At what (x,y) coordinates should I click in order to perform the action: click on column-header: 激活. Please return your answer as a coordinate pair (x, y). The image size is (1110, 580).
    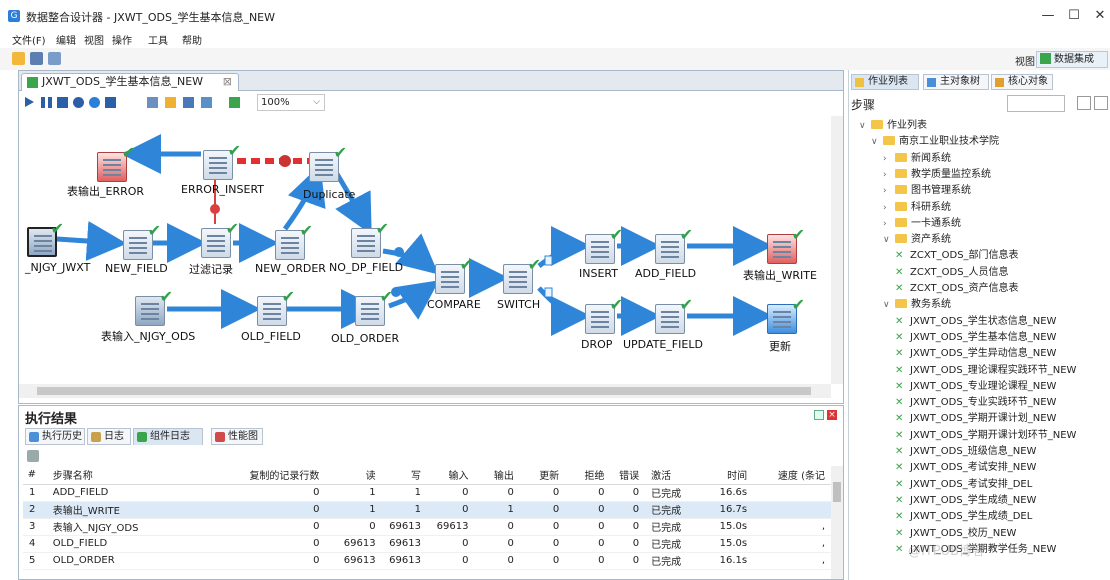
    Looking at the image, I should click on (671, 475).